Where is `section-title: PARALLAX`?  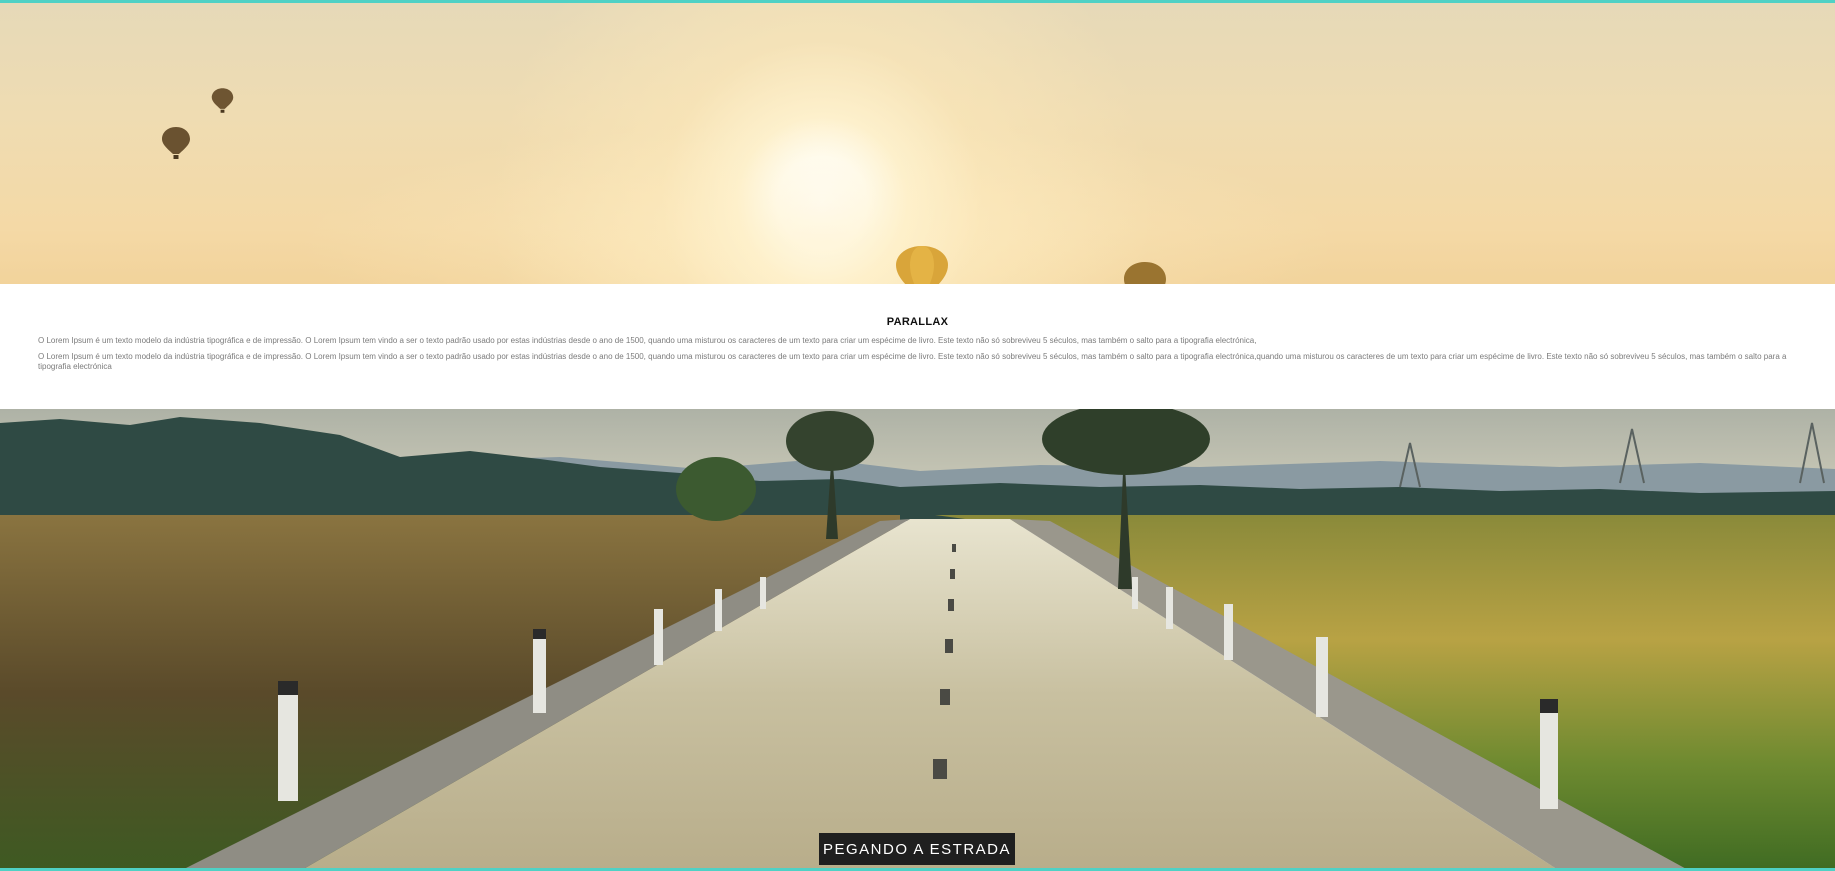
section-title: PARALLAX is located at coordinates (917, 322).